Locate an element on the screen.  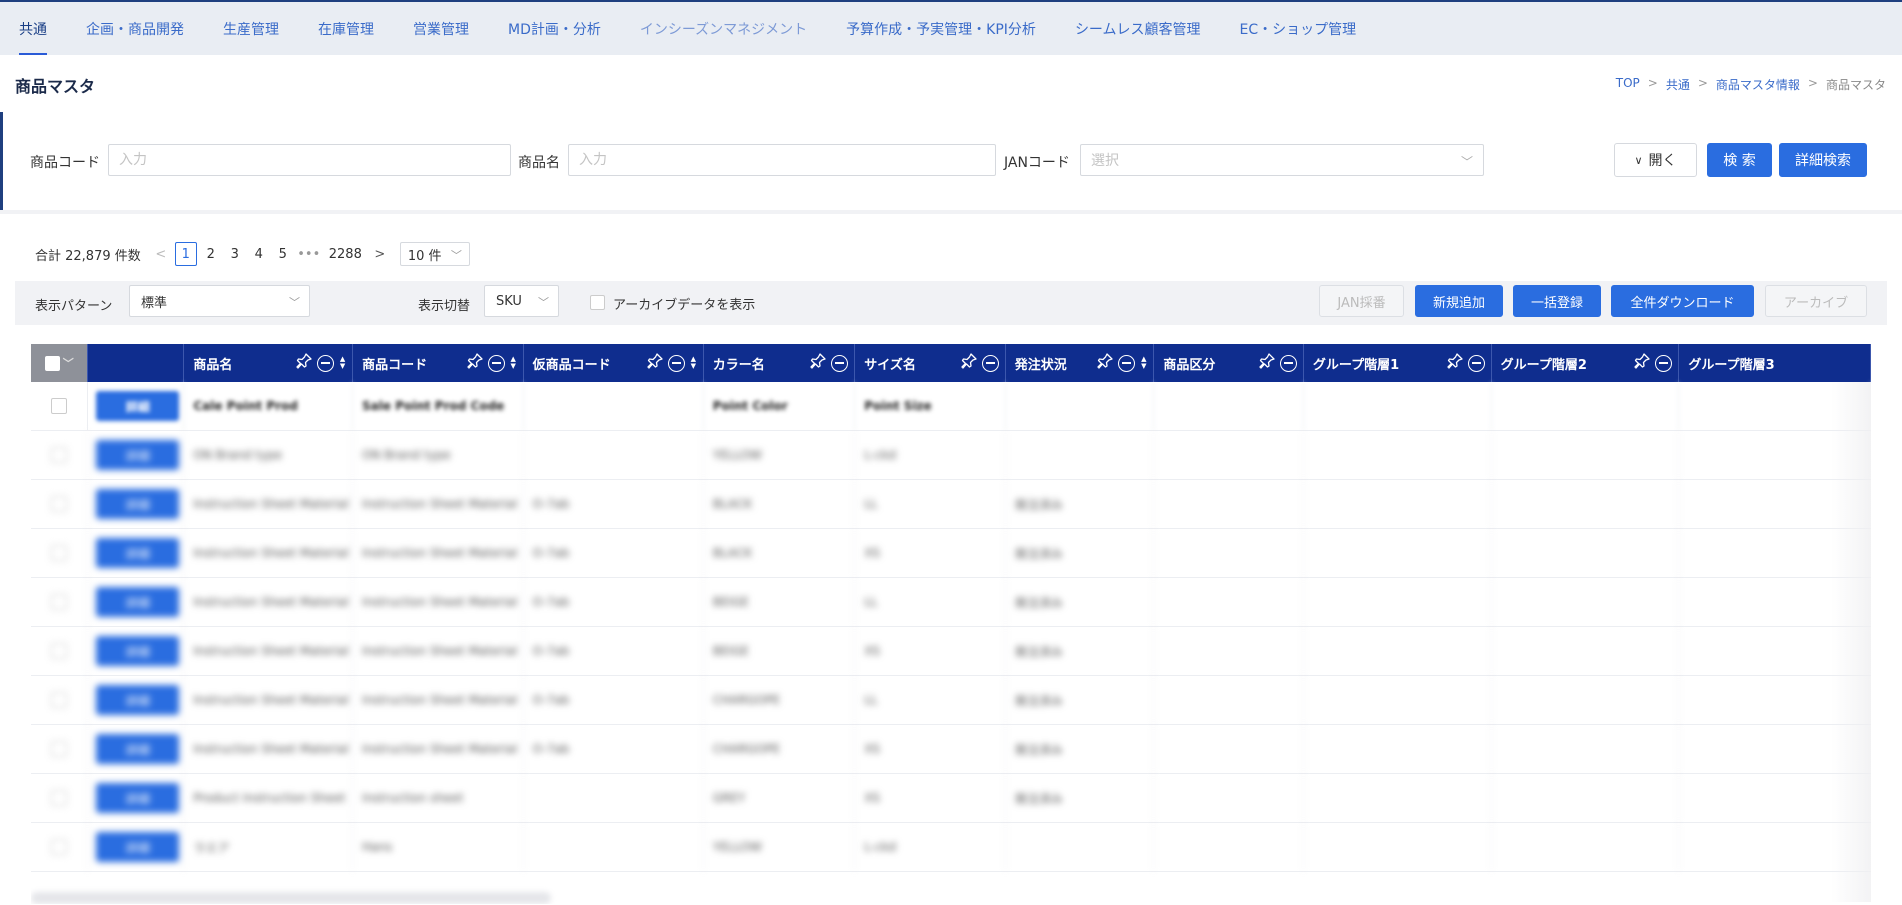
new-add-button: 新規追加 is located at coordinates (1459, 301).